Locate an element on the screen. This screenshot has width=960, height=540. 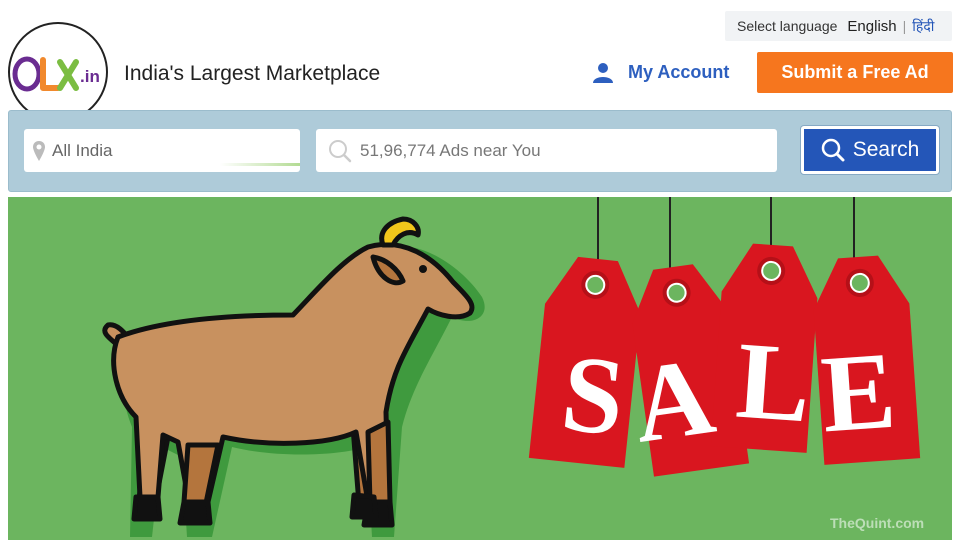
submit-free-ad-button: Submit a Free Ad is located at coordinates (855, 72).